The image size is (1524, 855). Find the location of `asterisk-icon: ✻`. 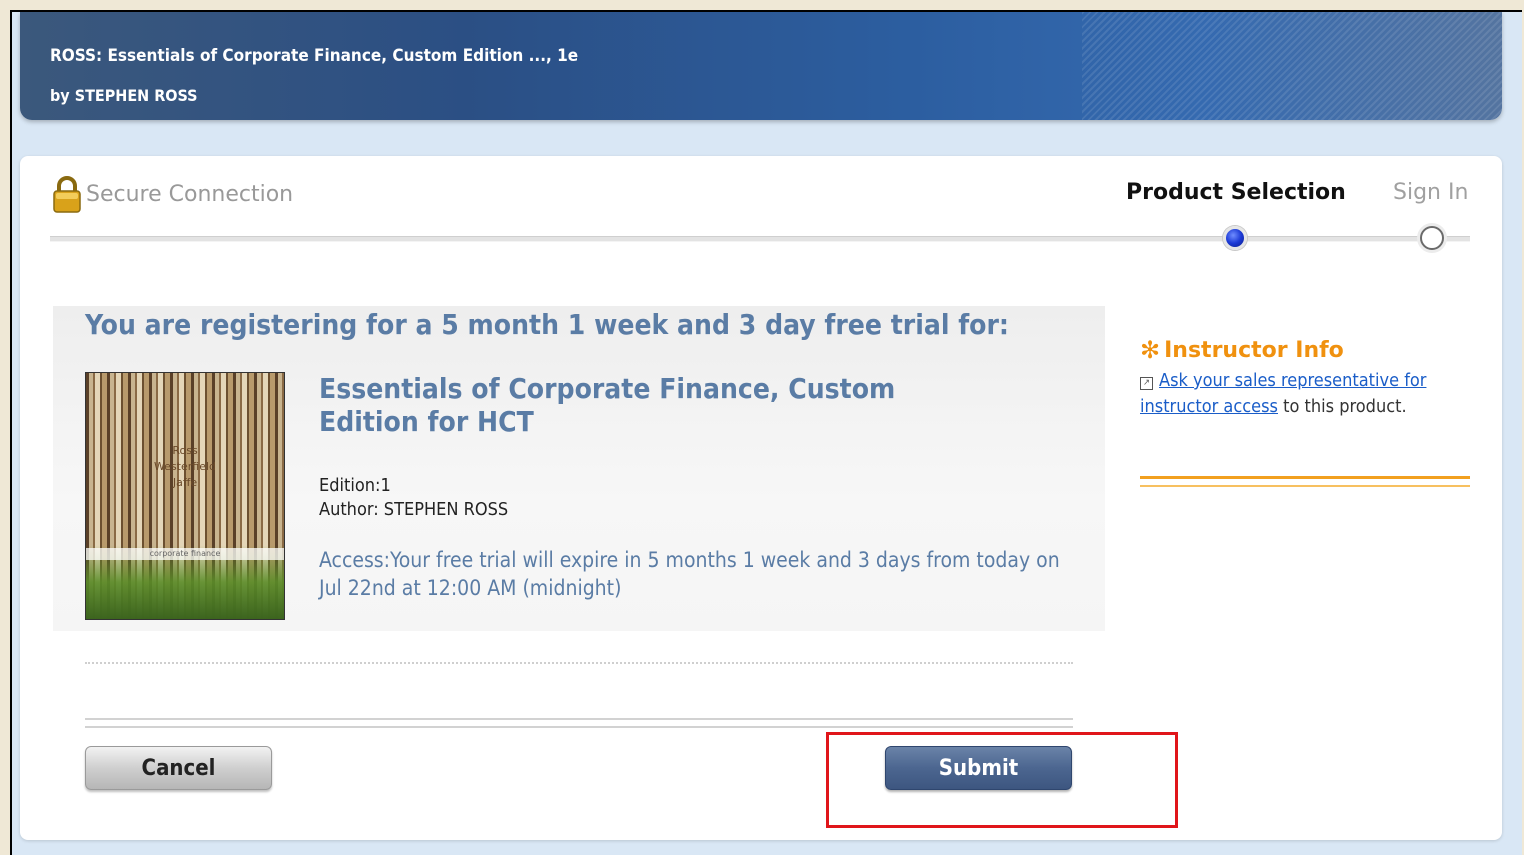

asterisk-icon: ✻ is located at coordinates (1150, 350).